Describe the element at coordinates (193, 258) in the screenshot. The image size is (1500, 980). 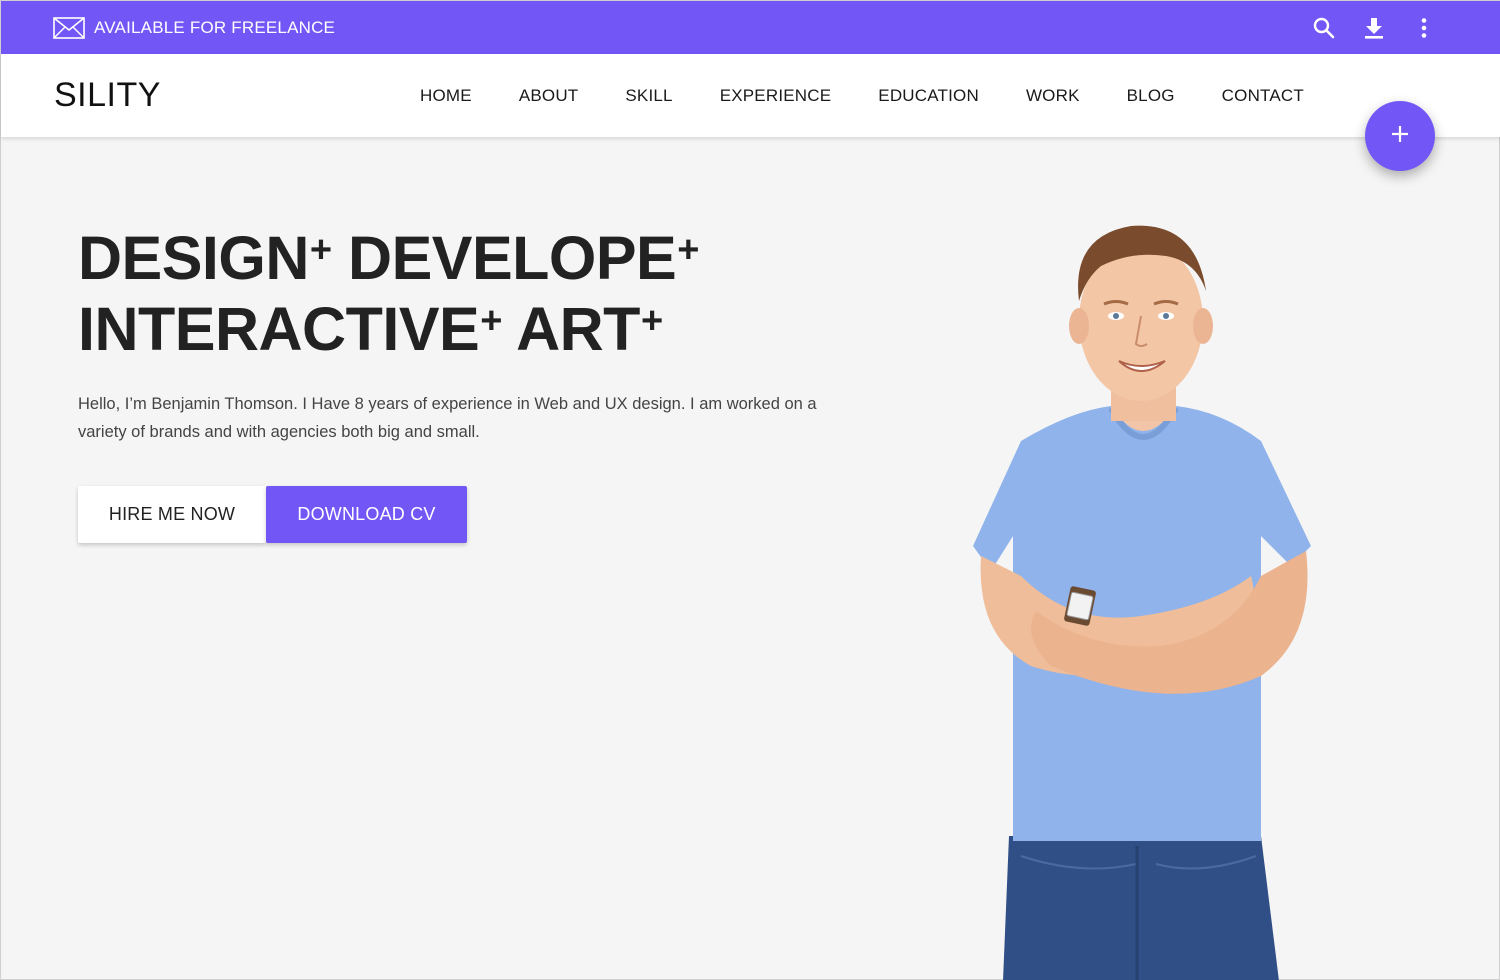
I see `headline-word-design: DESIGN` at that location.